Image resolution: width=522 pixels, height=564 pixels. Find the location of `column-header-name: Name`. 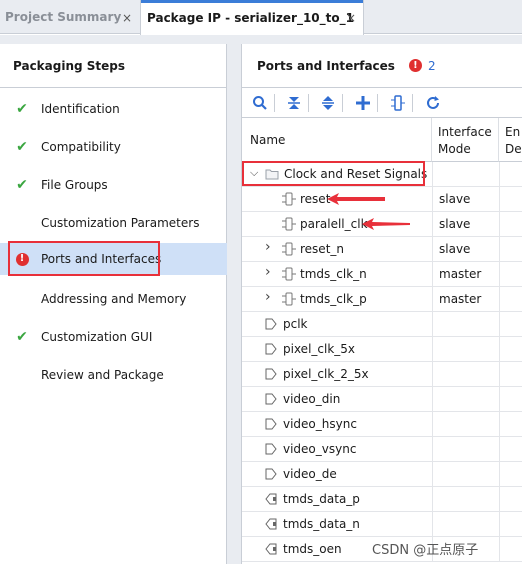

column-header-name: Name is located at coordinates (337, 140).